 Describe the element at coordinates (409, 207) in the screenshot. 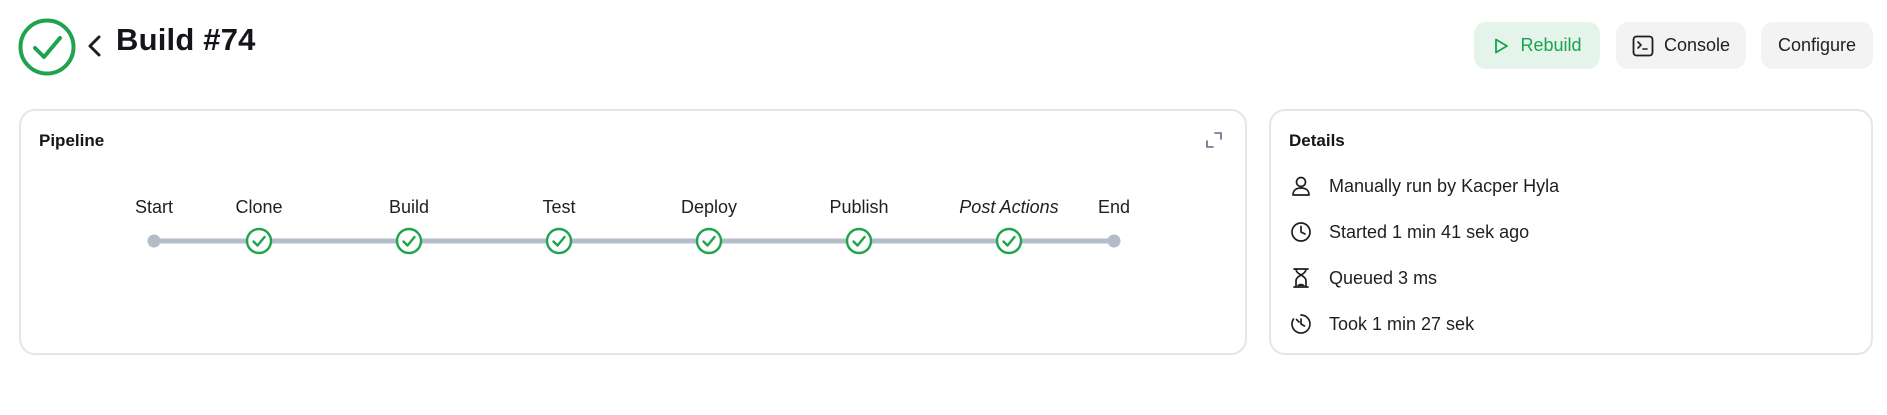

I see `stage-label-build: Build` at that location.